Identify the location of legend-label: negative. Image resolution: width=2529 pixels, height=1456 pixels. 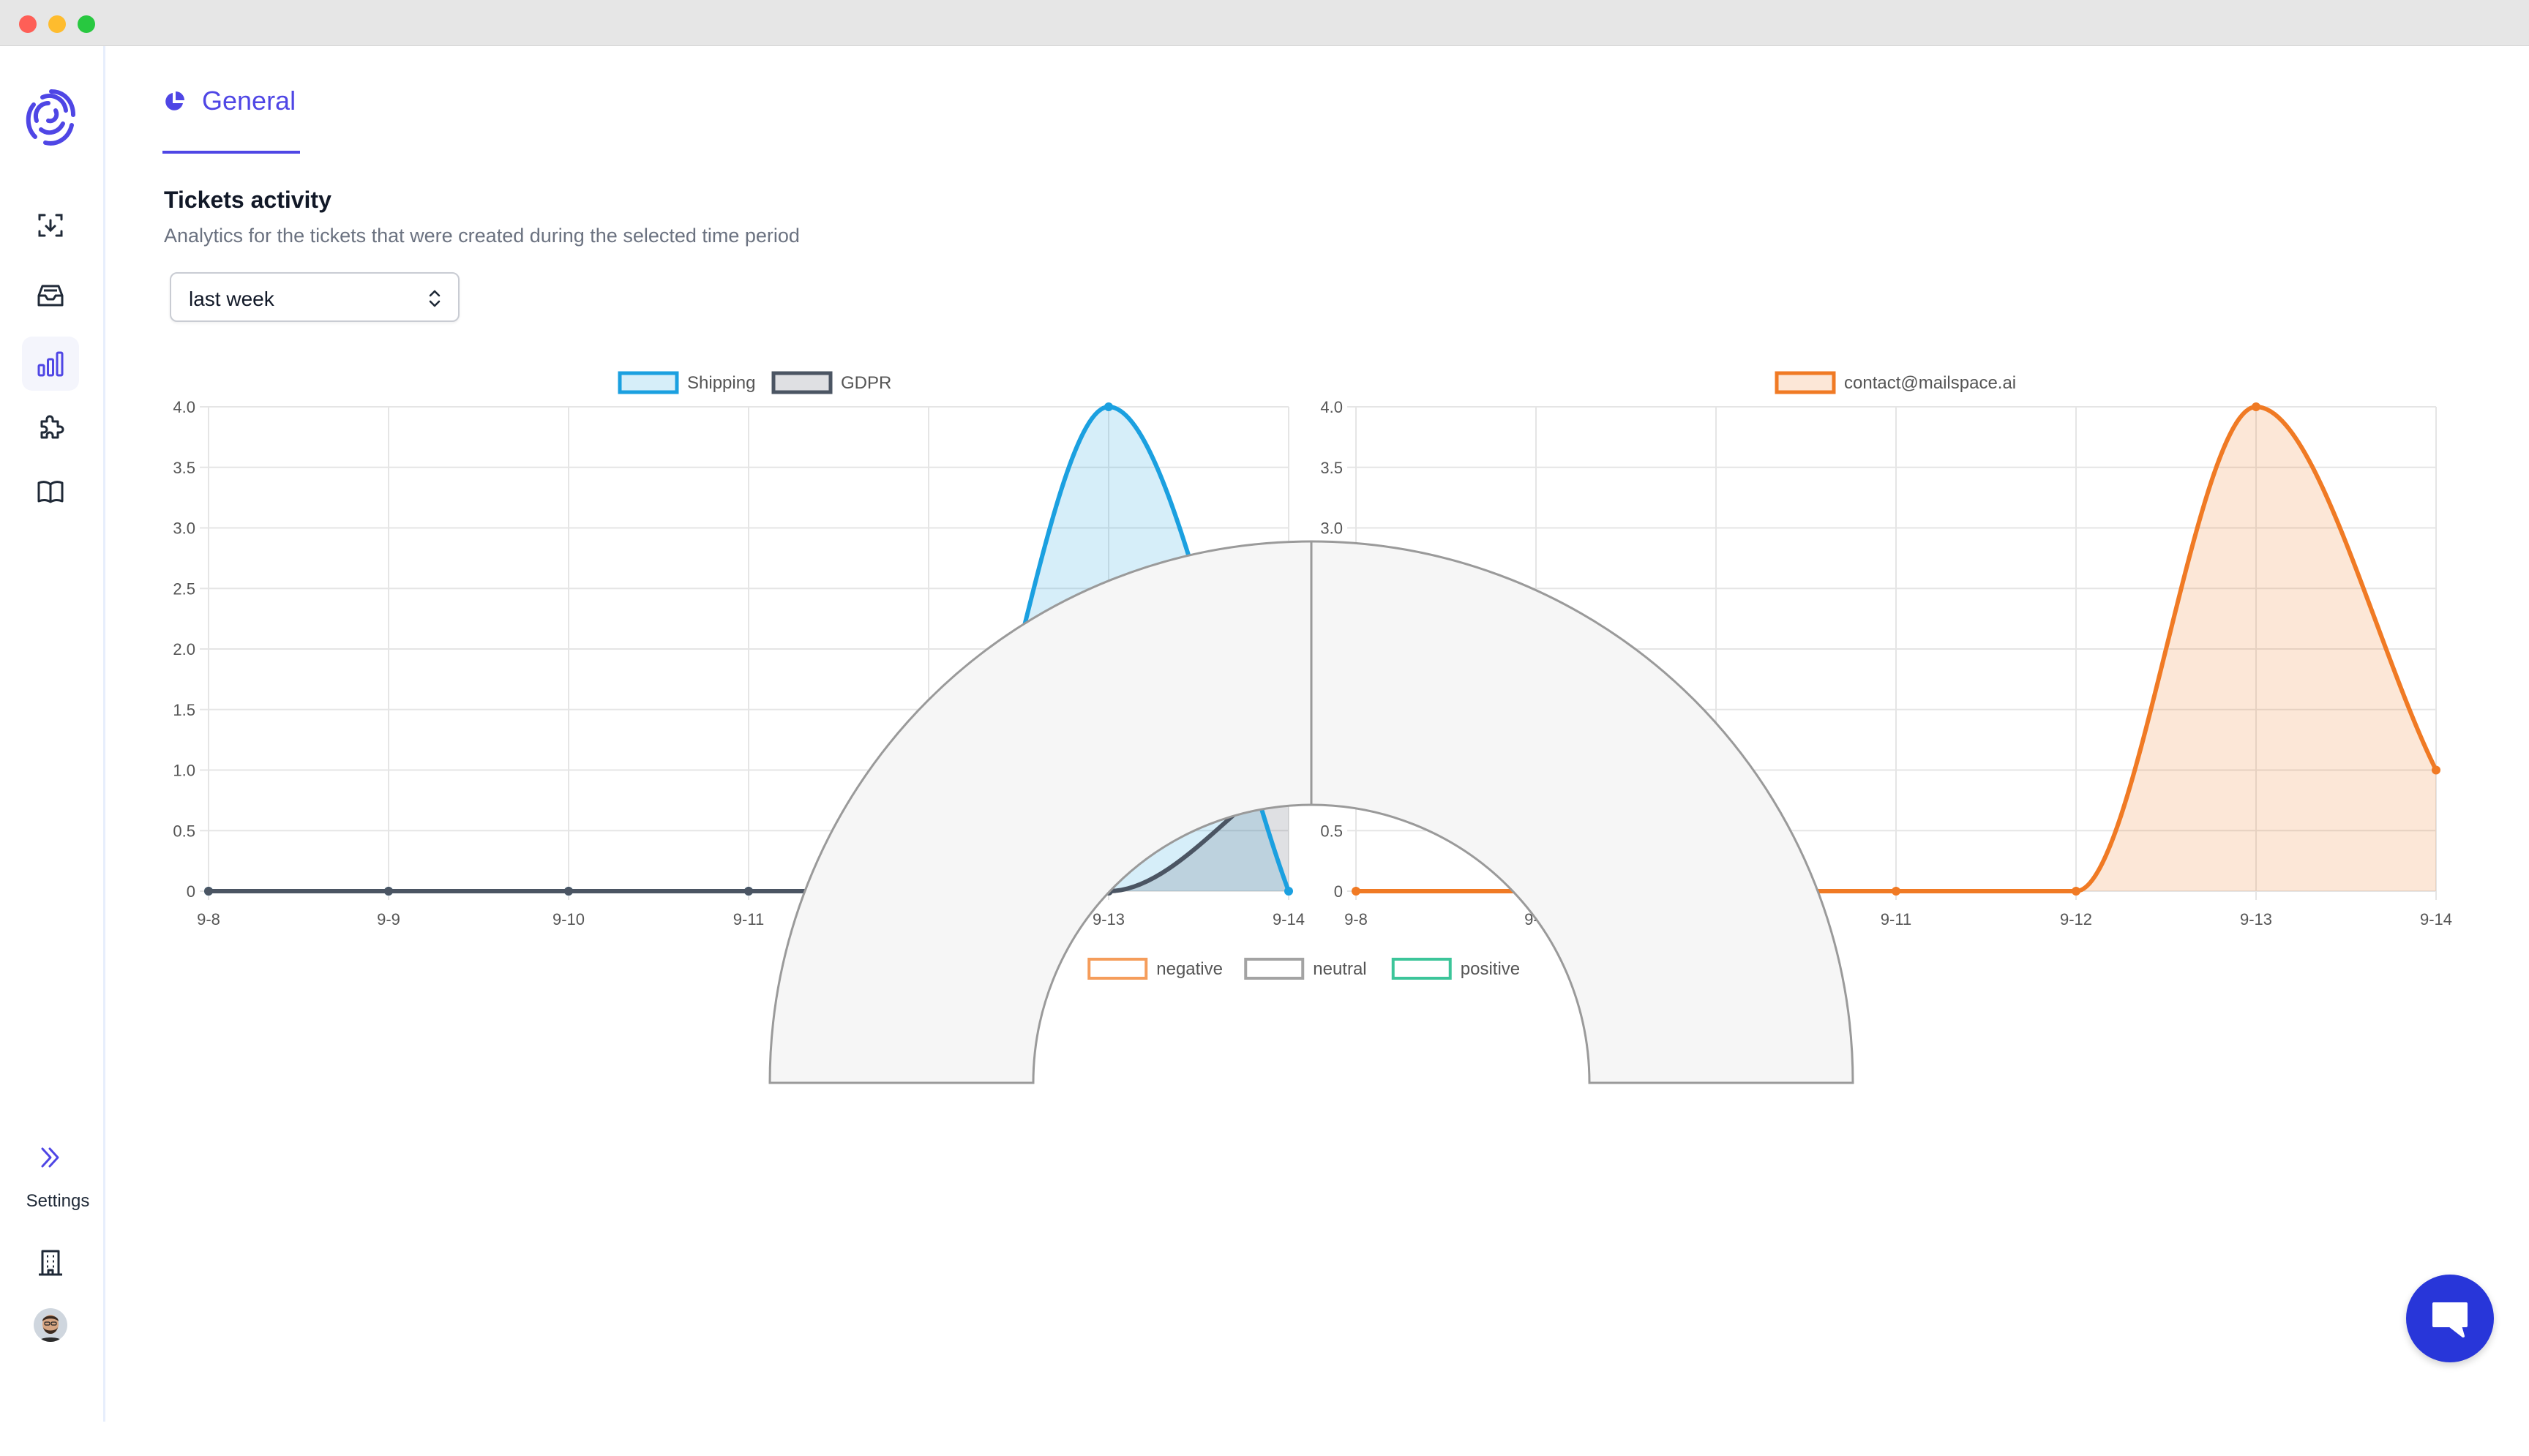
(1189, 969).